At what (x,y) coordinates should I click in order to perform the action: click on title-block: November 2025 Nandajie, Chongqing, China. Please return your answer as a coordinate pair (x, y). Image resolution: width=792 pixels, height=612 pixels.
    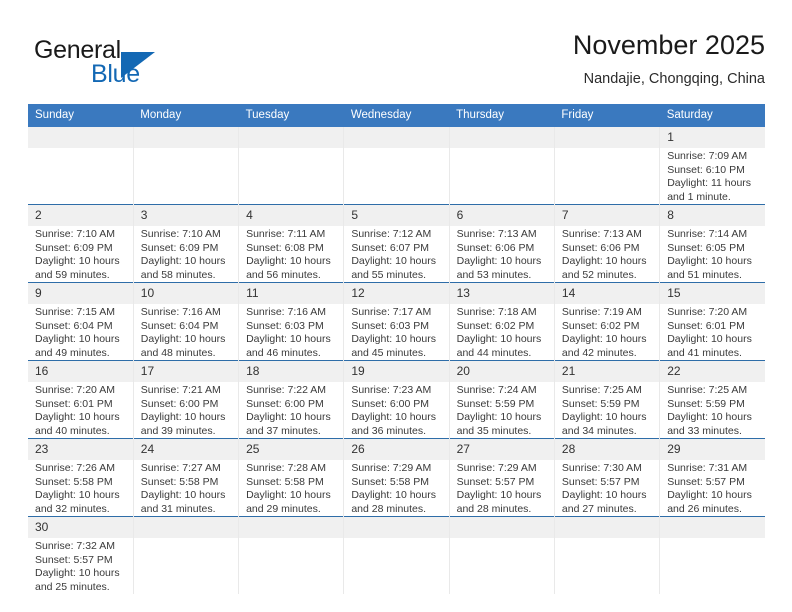
    Looking at the image, I should click on (669, 59).